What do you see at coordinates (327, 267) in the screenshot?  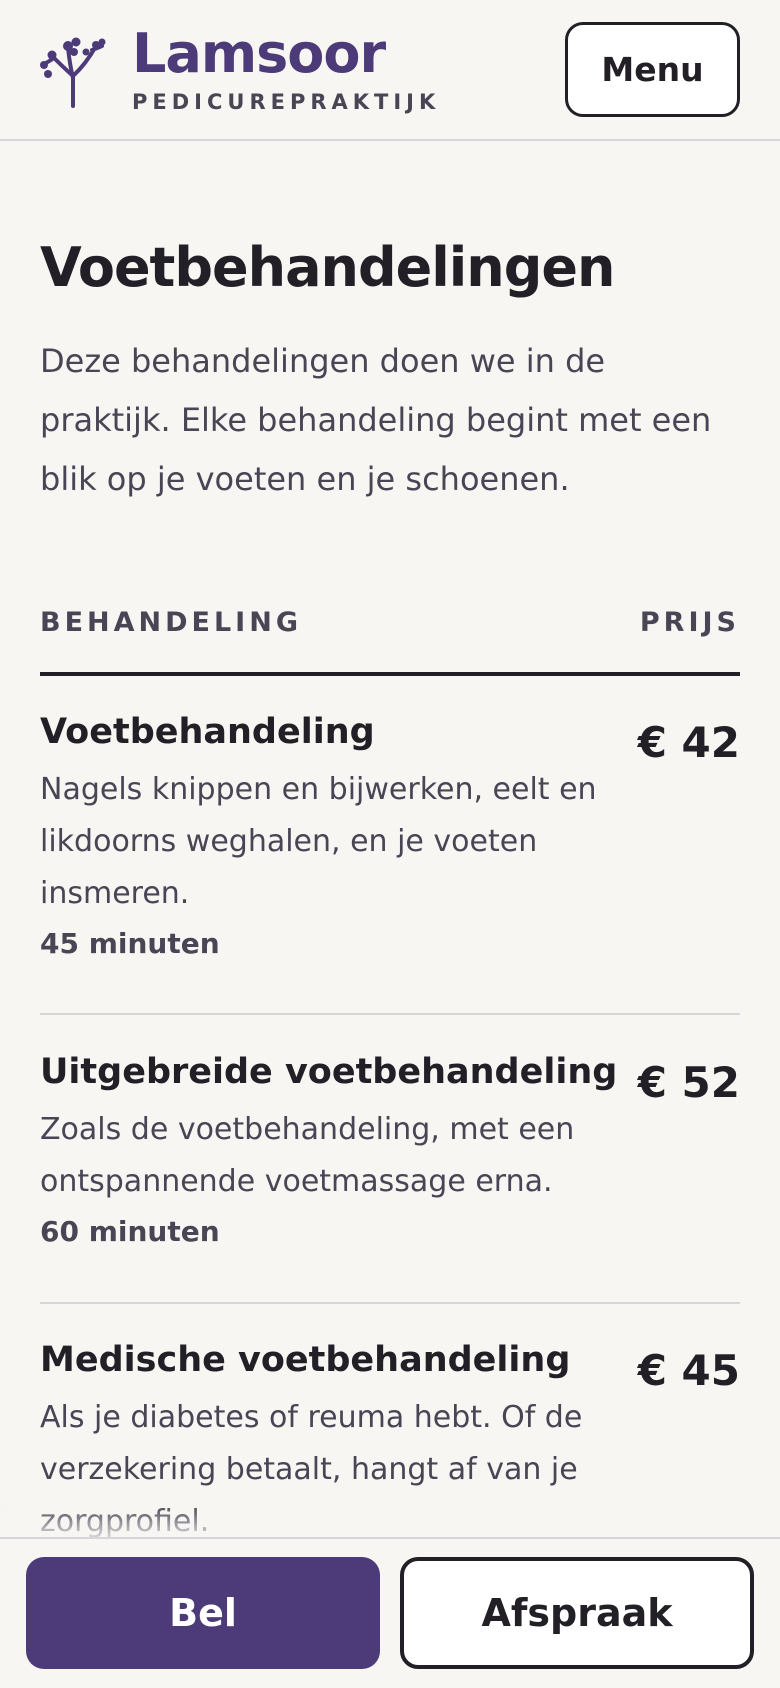 I see `page-title: Voetbehandelingen` at bounding box center [327, 267].